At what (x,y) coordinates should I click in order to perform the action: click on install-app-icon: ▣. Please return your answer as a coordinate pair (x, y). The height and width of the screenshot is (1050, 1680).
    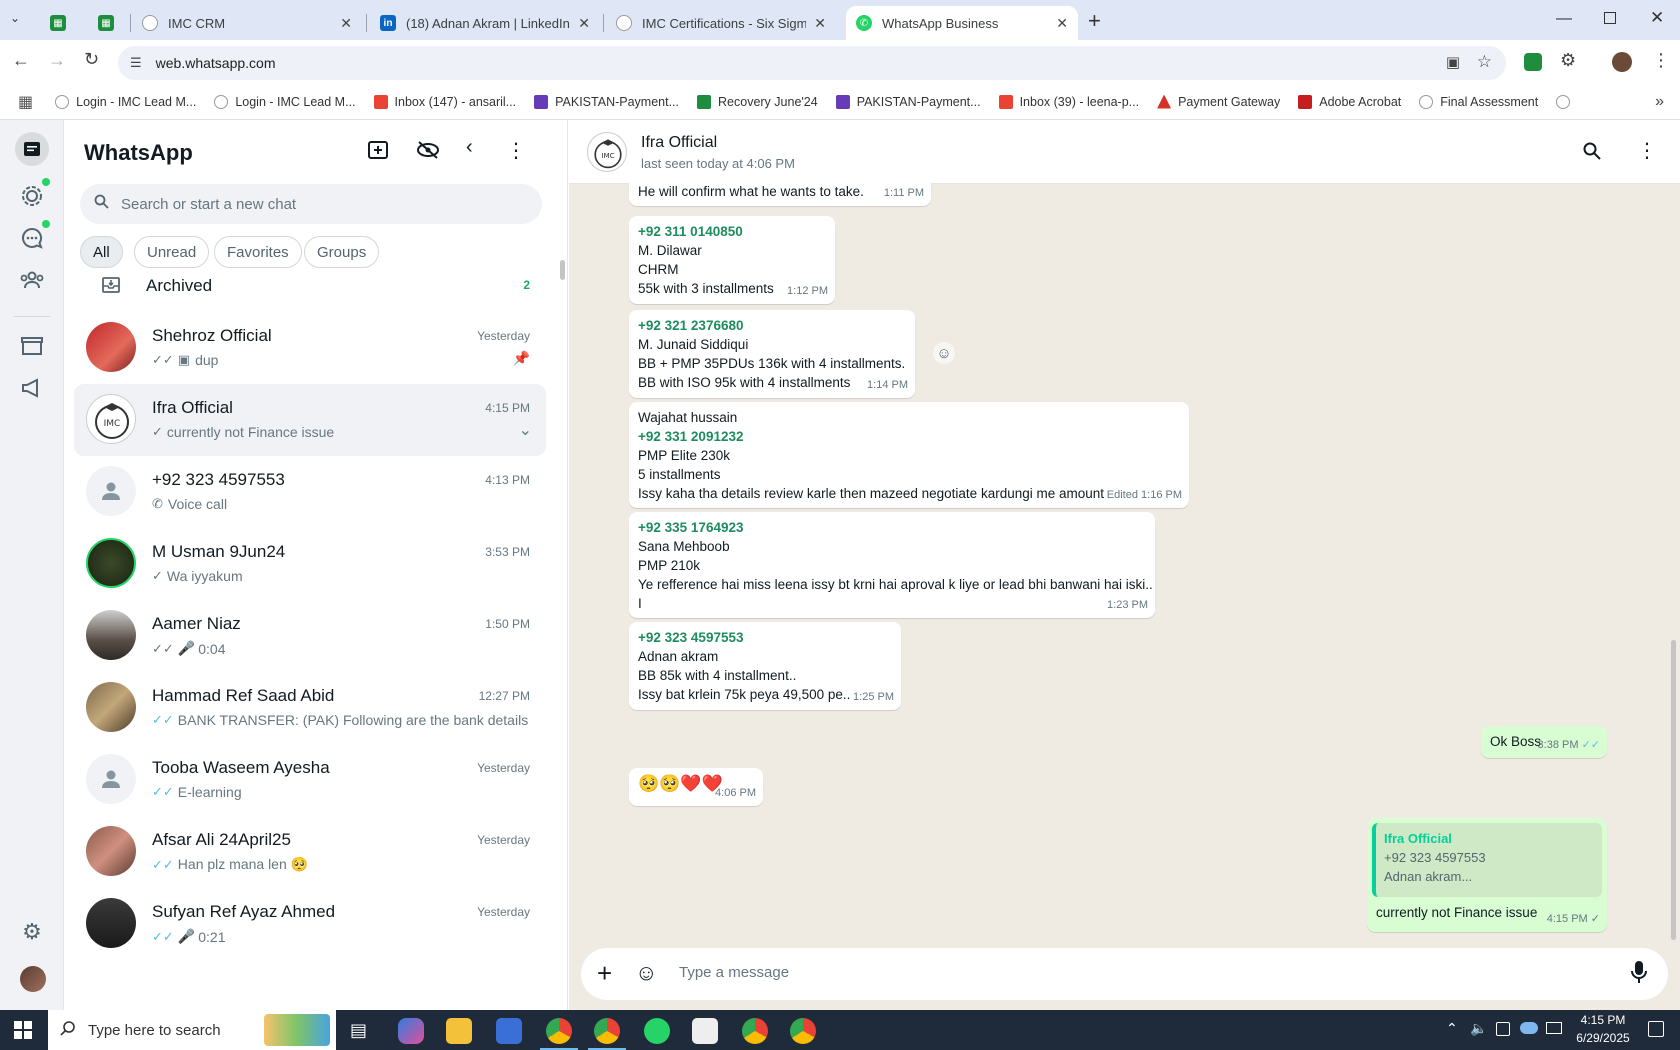
    Looking at the image, I should click on (1453, 62).